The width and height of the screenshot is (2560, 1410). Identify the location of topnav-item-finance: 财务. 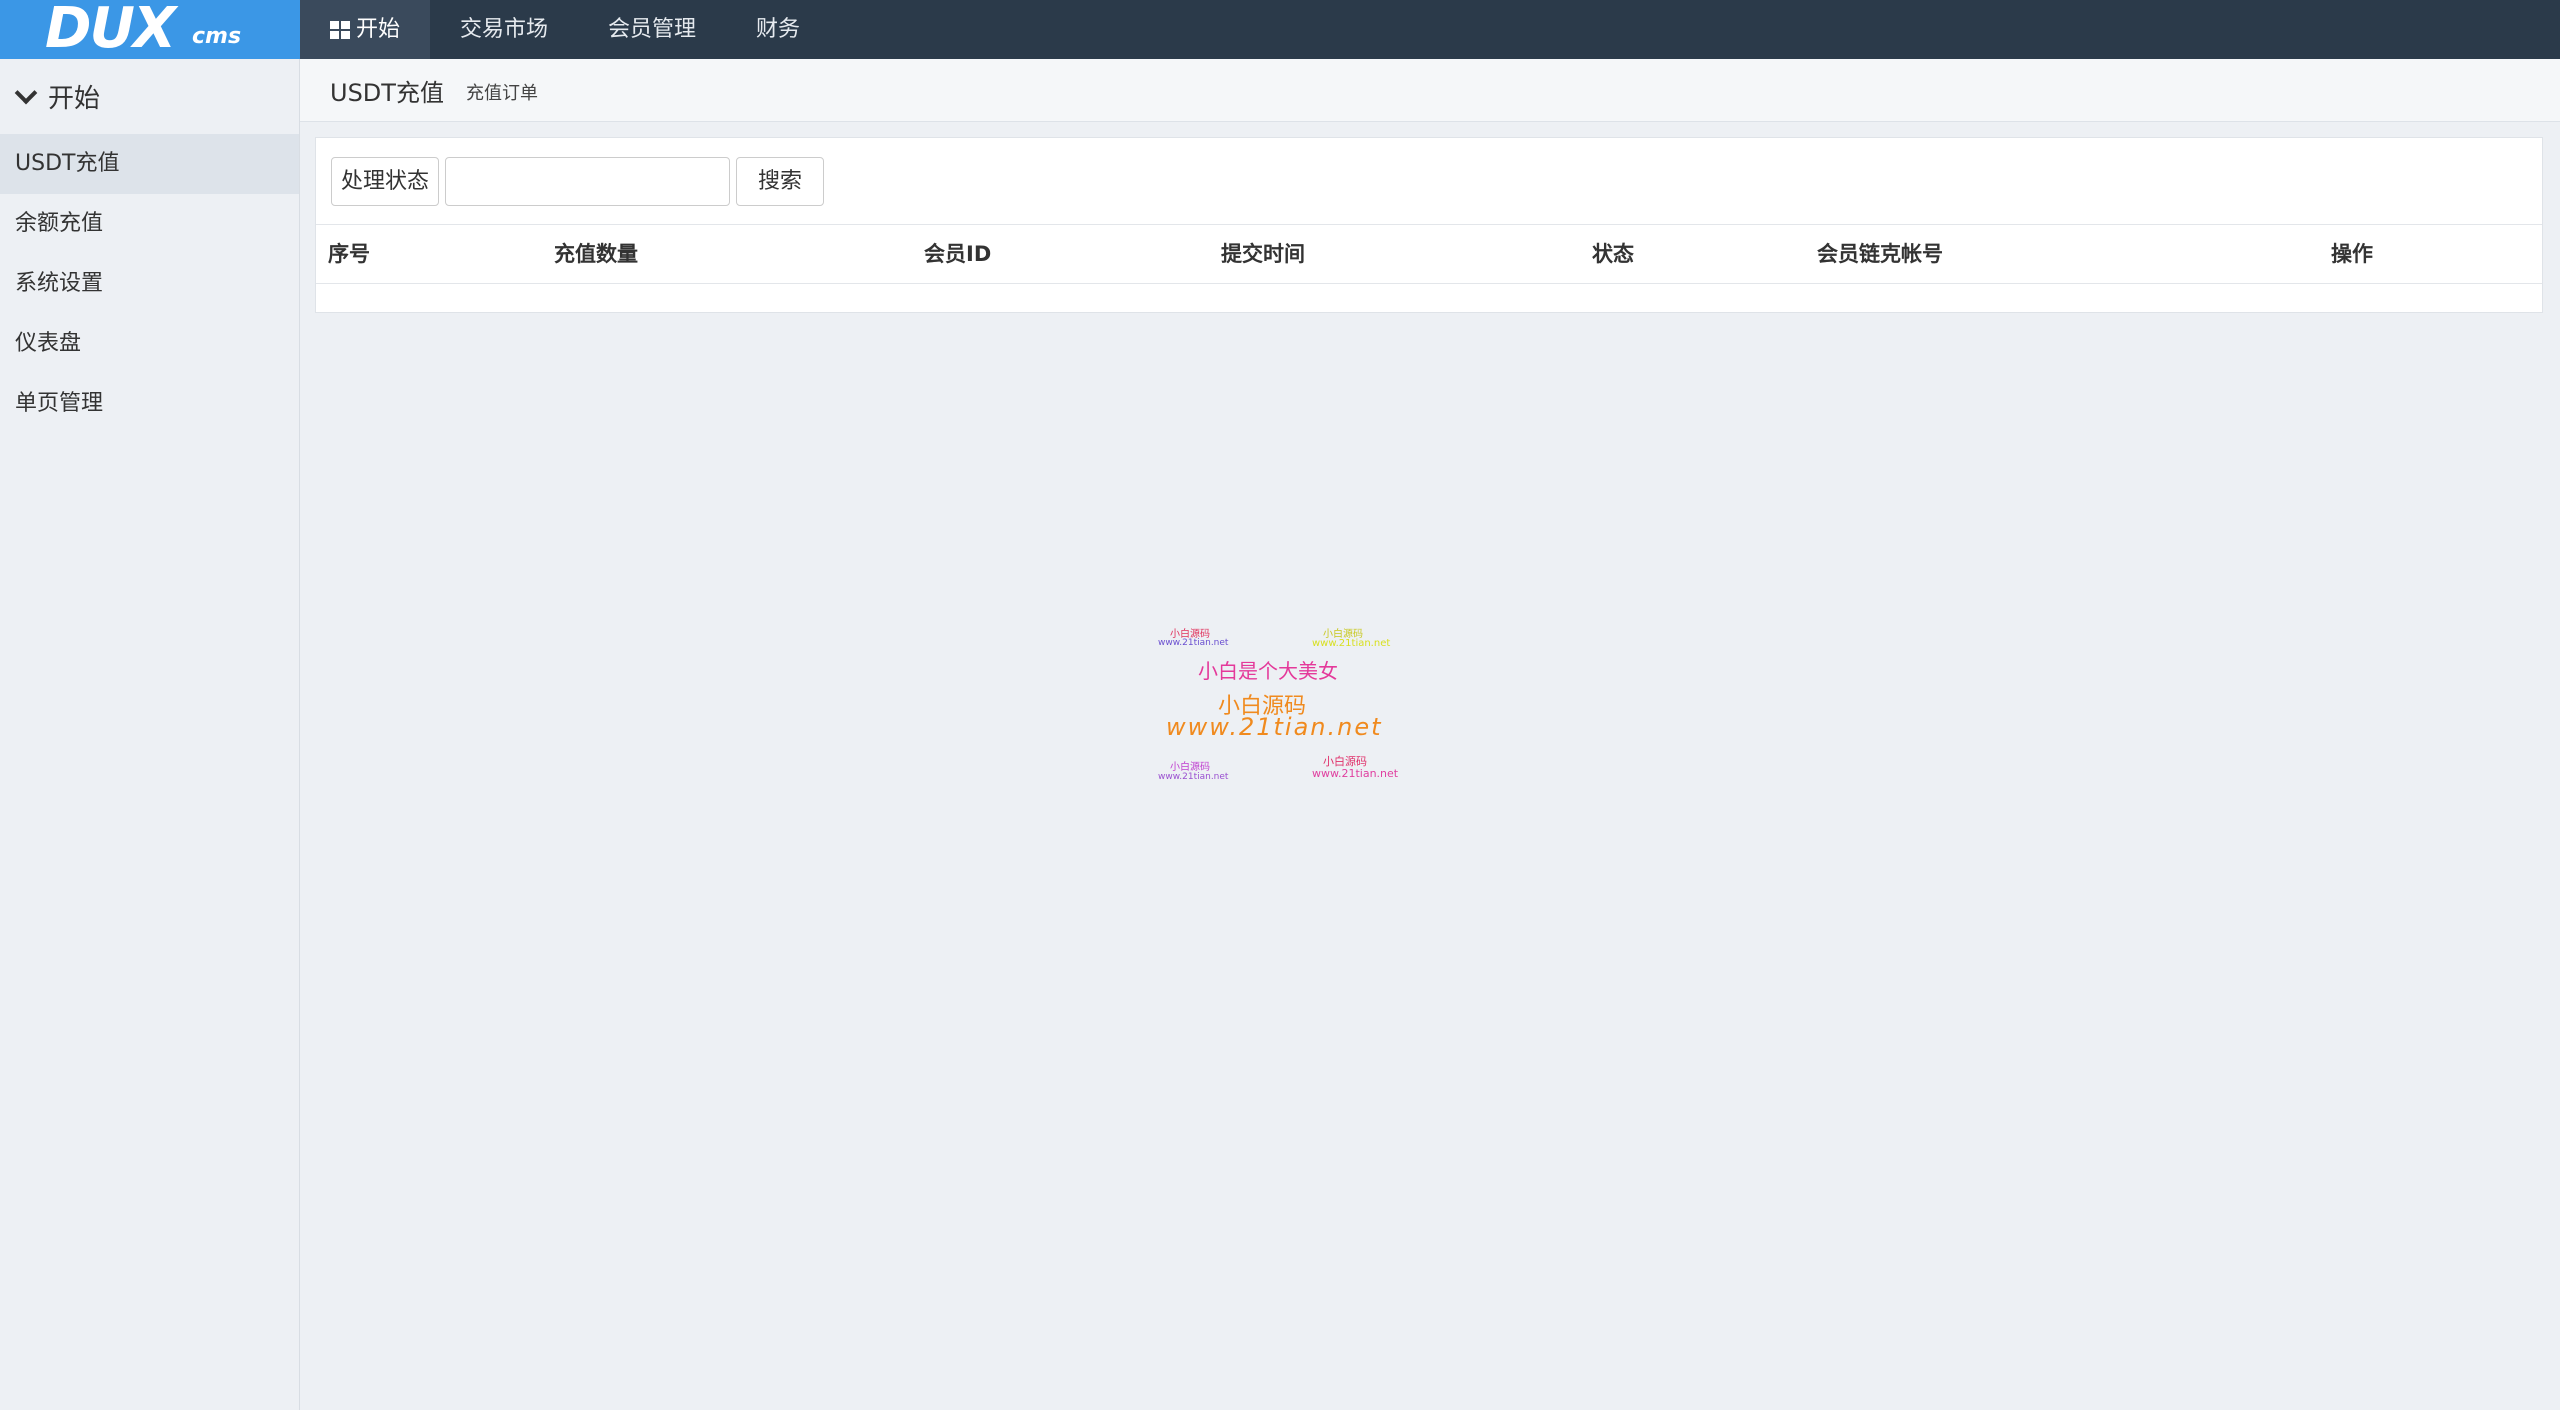
(778, 29).